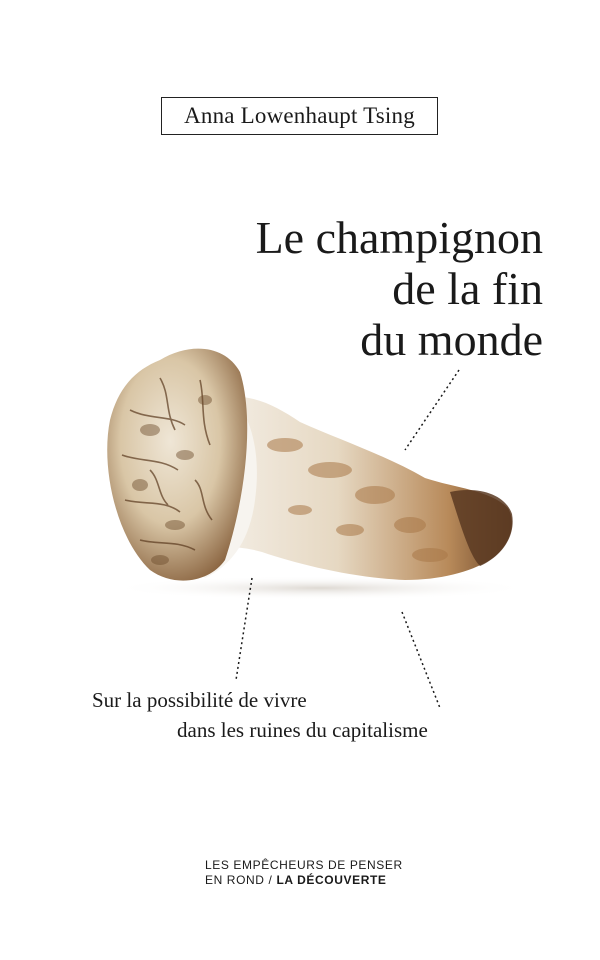 The image size is (600, 960). What do you see at coordinates (177, 464) in the screenshot?
I see `mushroom-cap` at bounding box center [177, 464].